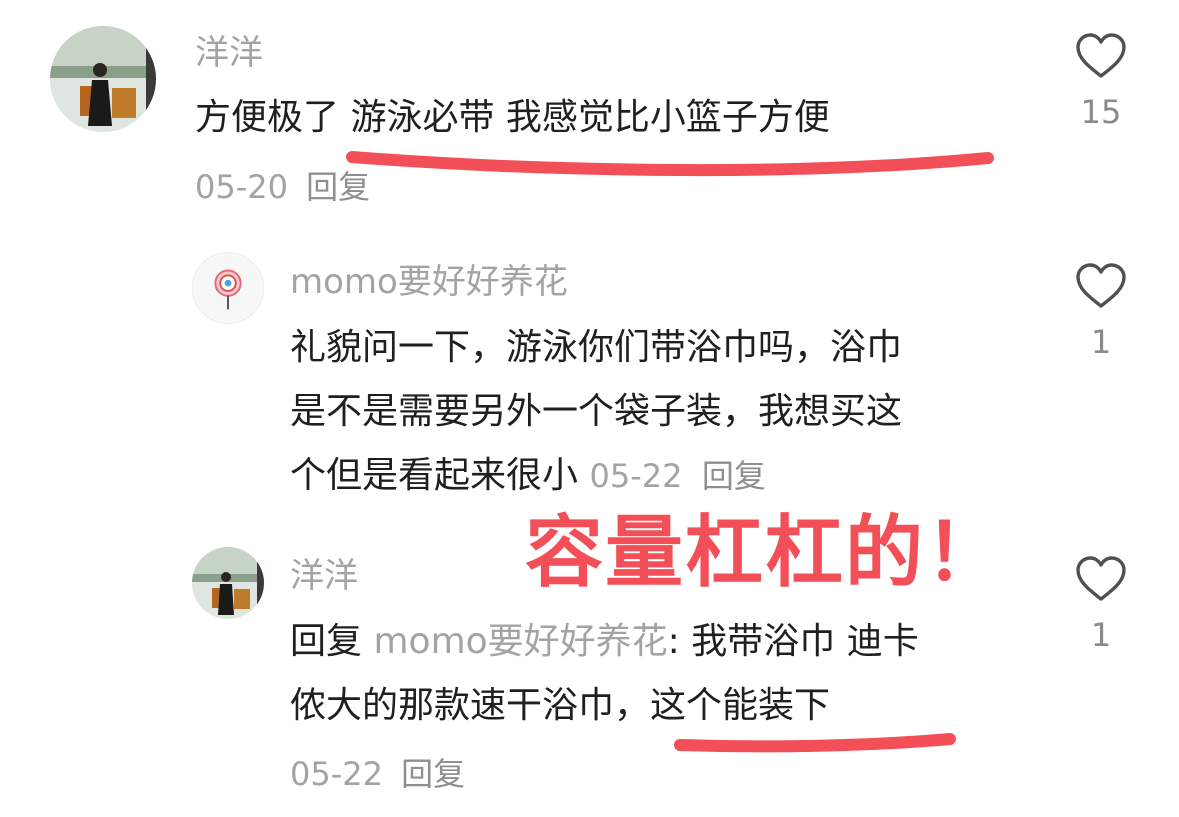 This screenshot has width=1179, height=817. I want to click on comment-text-line: 回复 momo要好好养花: 我带浴巾 迪卡, so click(604, 642).